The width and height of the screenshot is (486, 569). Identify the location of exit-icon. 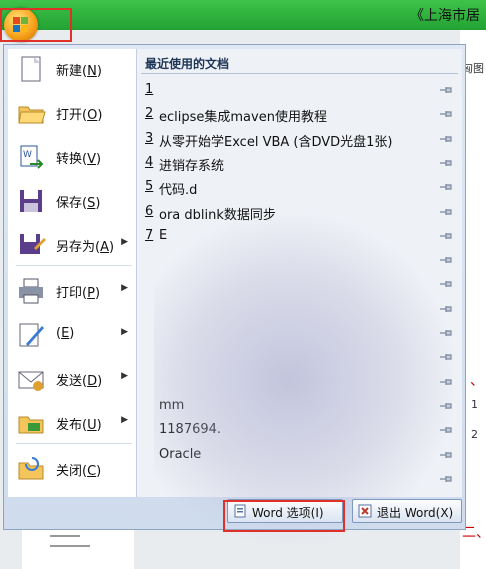
(365, 511).